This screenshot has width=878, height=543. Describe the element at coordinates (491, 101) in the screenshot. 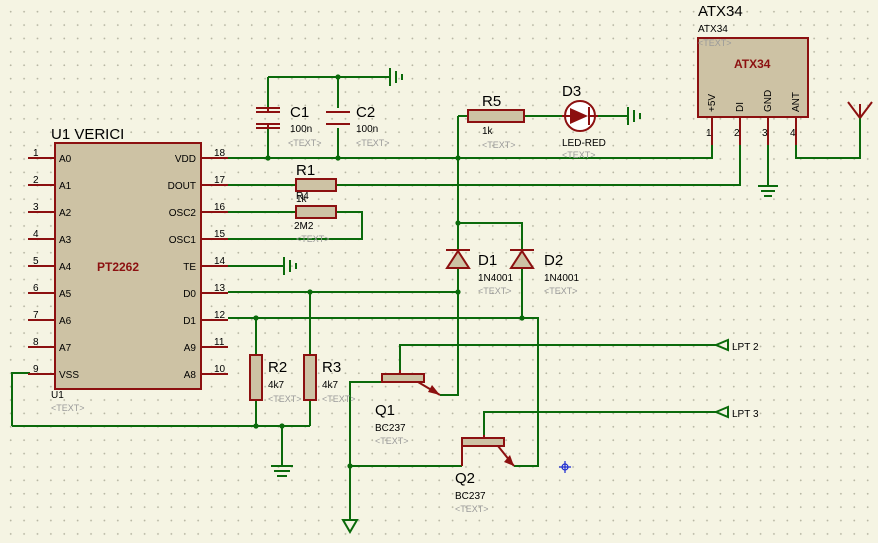

I see `r5-ref: R5` at that location.